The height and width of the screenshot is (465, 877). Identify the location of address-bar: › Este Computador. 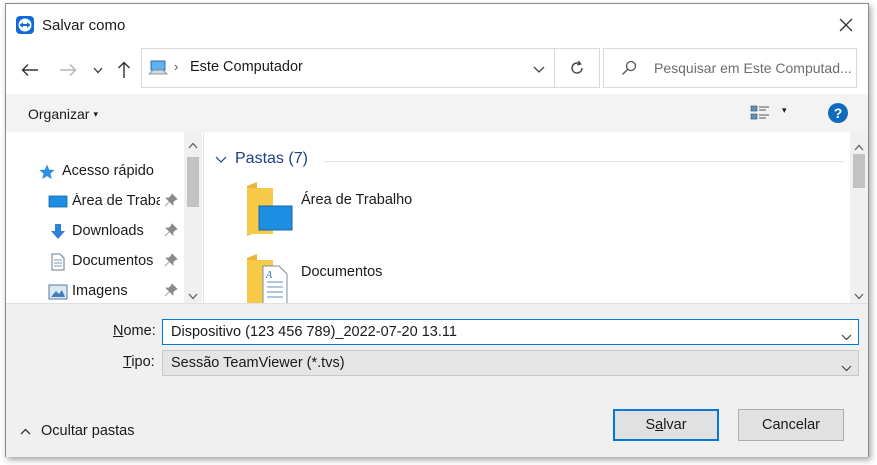
(370, 68).